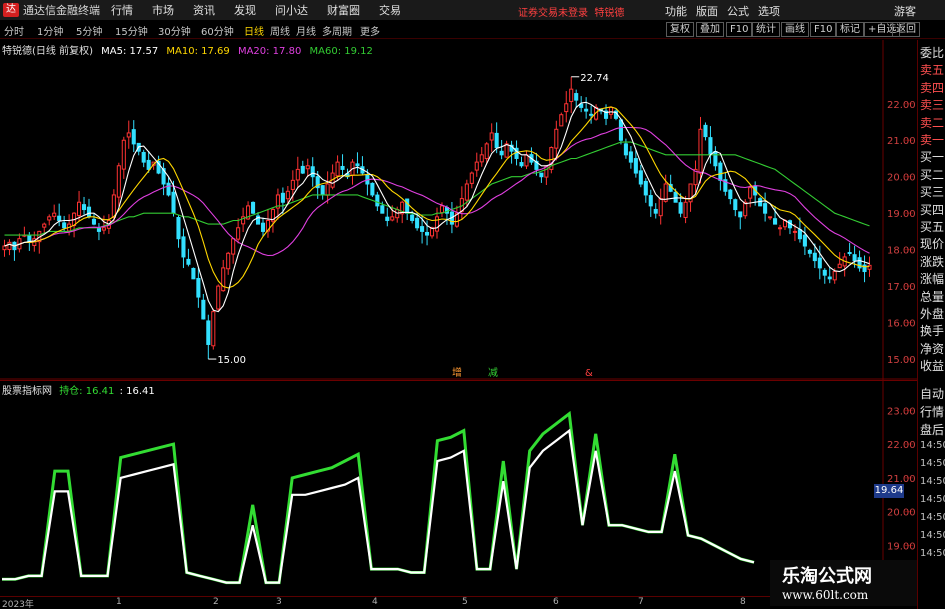  I want to click on sub-y-tick-label: 22.00, so click(901, 445).